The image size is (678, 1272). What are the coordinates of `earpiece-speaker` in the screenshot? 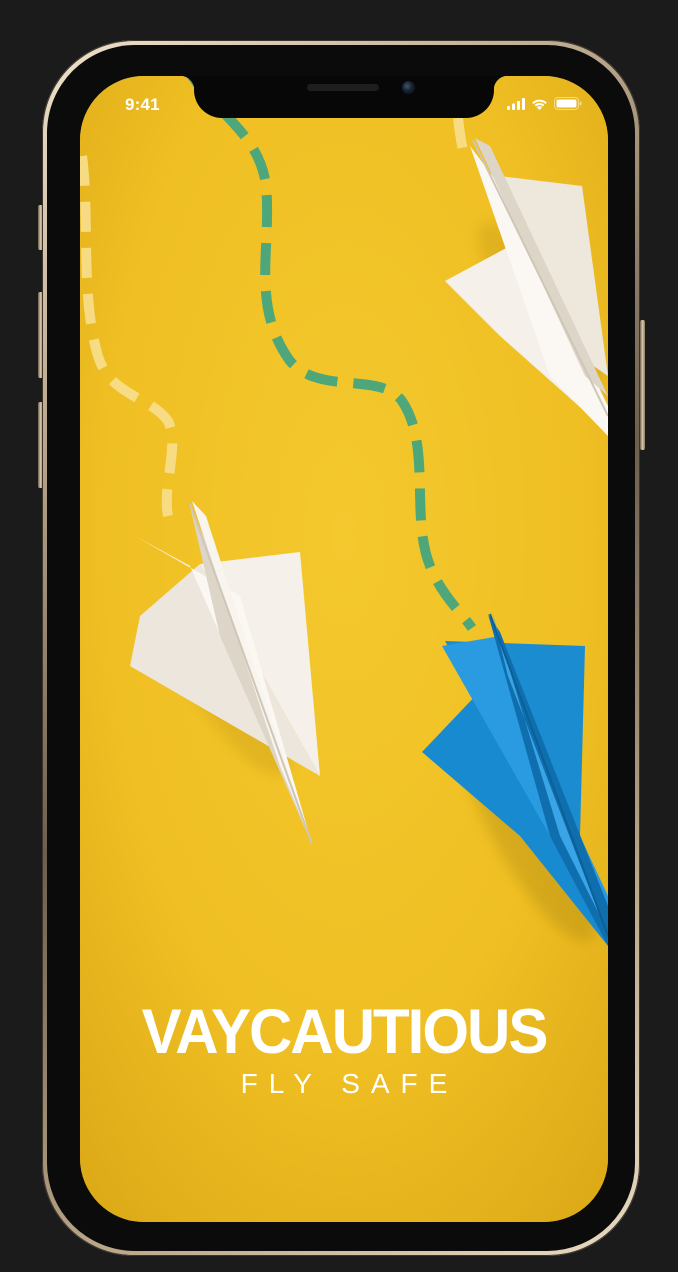 It's located at (343, 87).